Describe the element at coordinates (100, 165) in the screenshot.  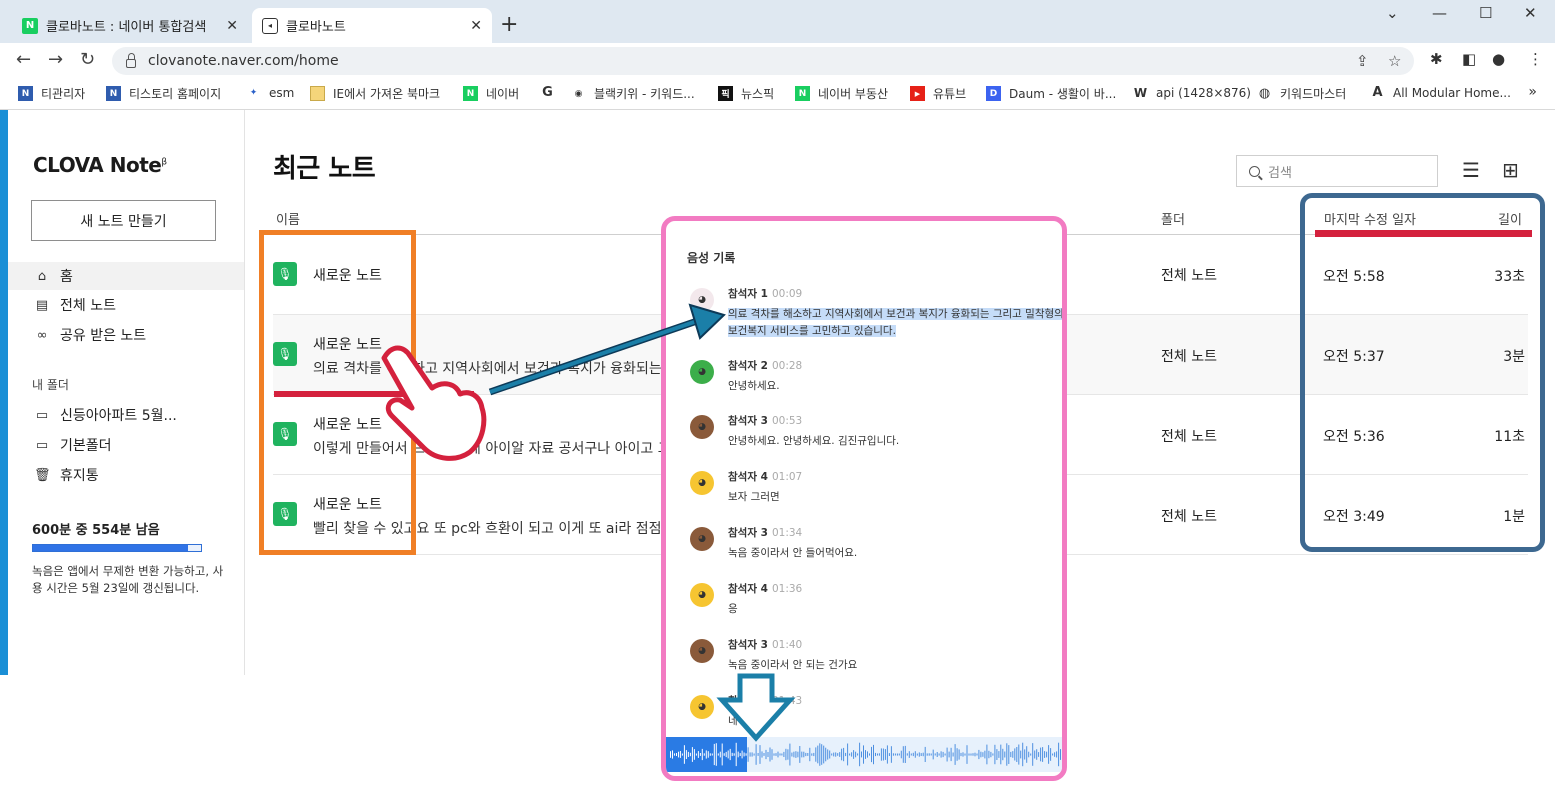
I see `app-logo: CLOVA Noteβ` at that location.